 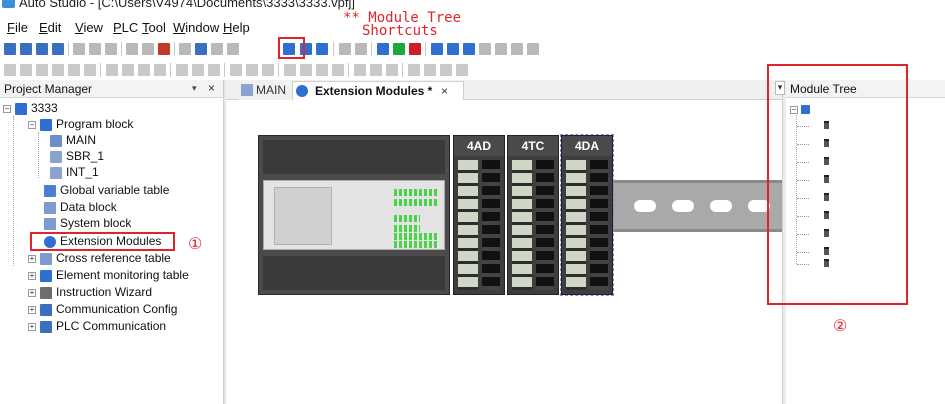 What do you see at coordinates (125, 259) in the screenshot?
I see `tree-item-cross-reference: + Cross reference table` at bounding box center [125, 259].